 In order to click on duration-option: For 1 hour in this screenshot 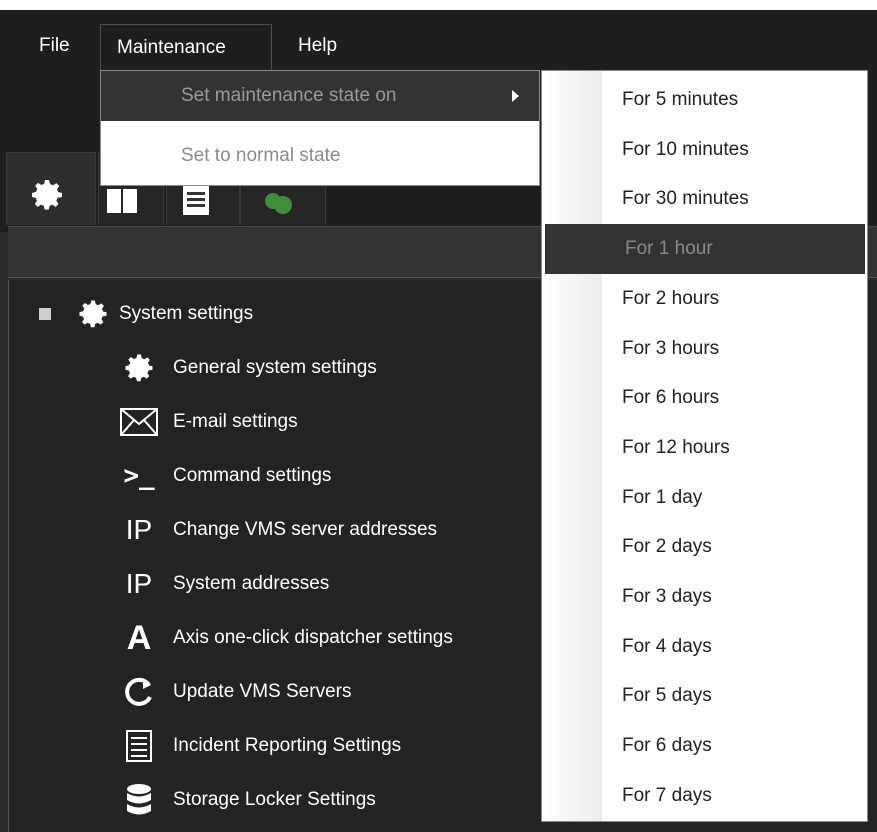, I will do `click(705, 249)`.